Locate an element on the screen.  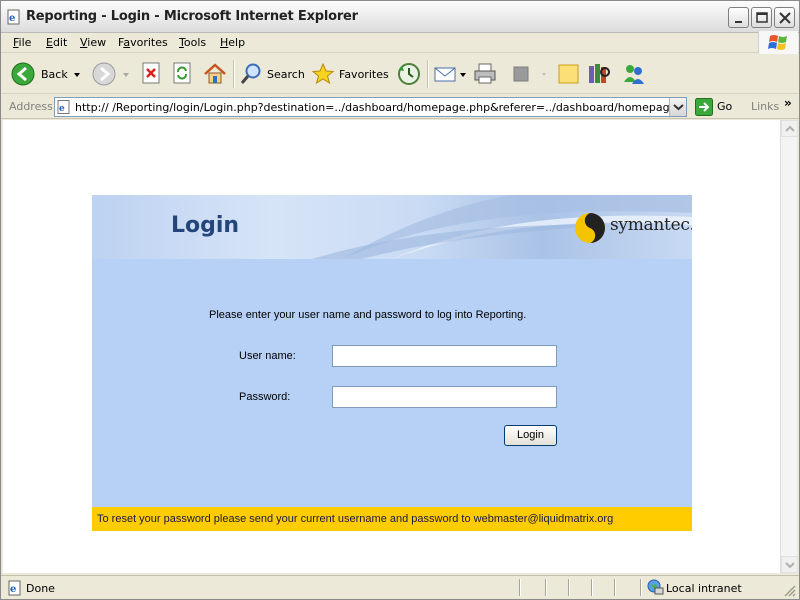
username-label: User name: is located at coordinates (267, 356).